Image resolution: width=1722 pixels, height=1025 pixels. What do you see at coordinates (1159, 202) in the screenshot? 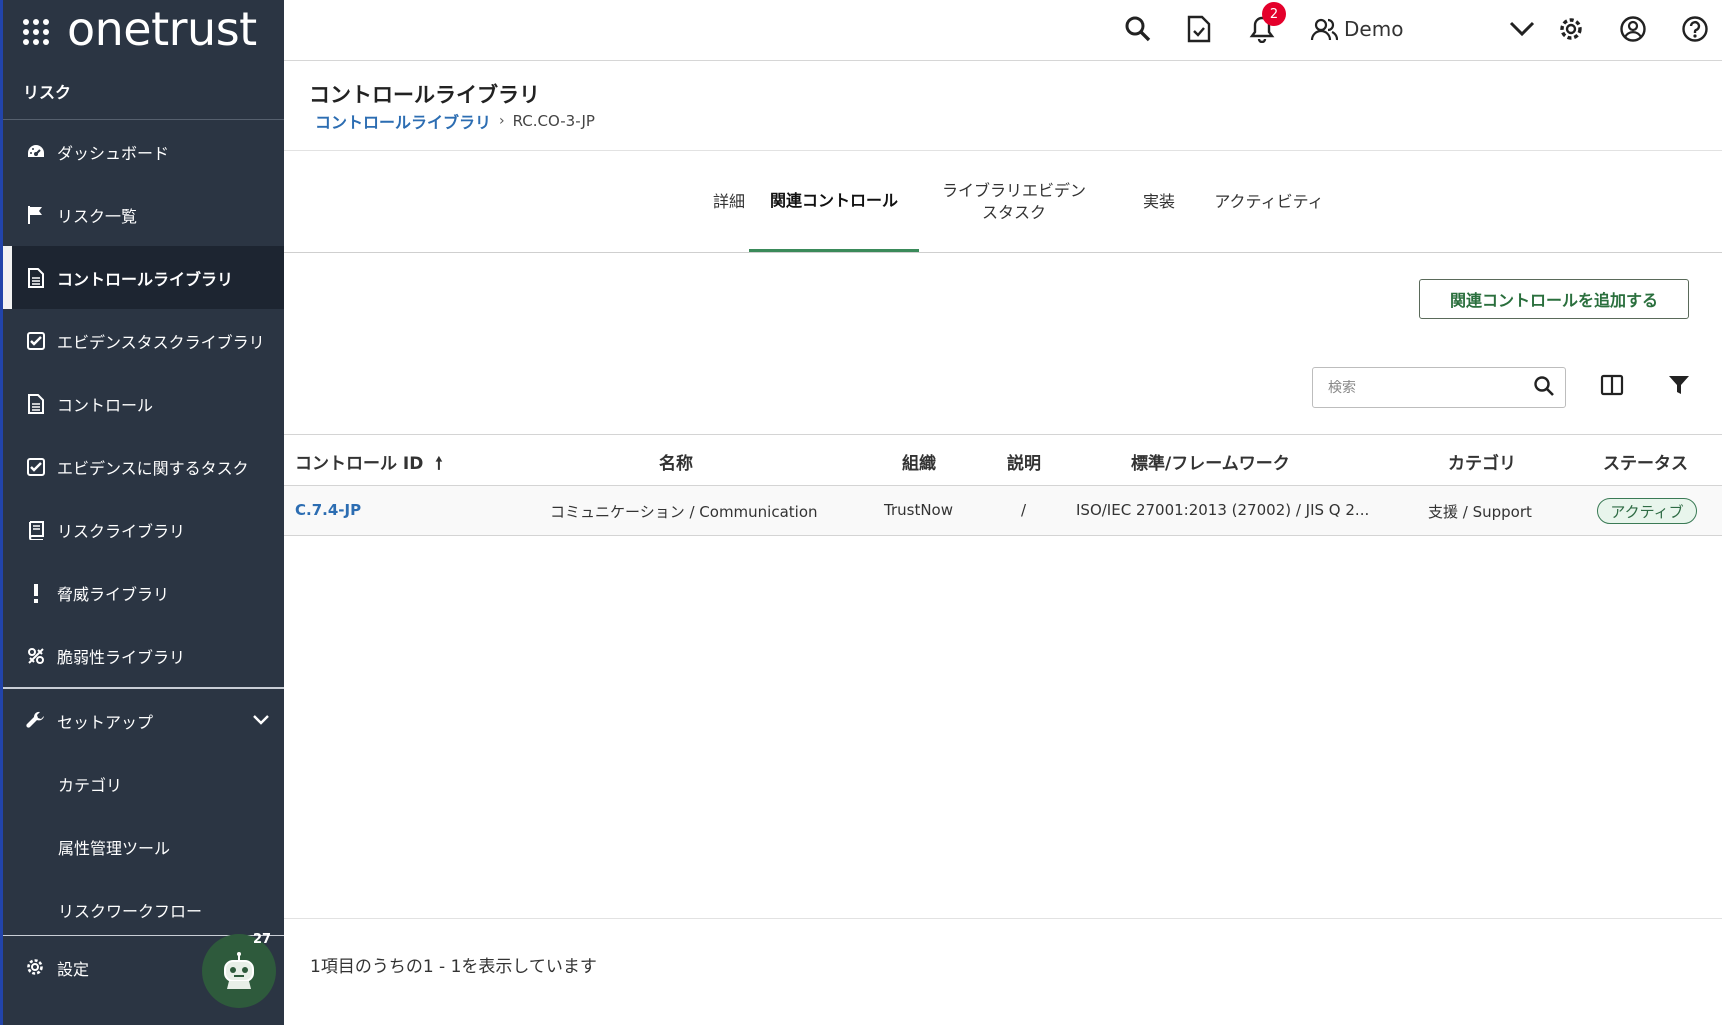
I see `tab-implementation: 実装` at bounding box center [1159, 202].